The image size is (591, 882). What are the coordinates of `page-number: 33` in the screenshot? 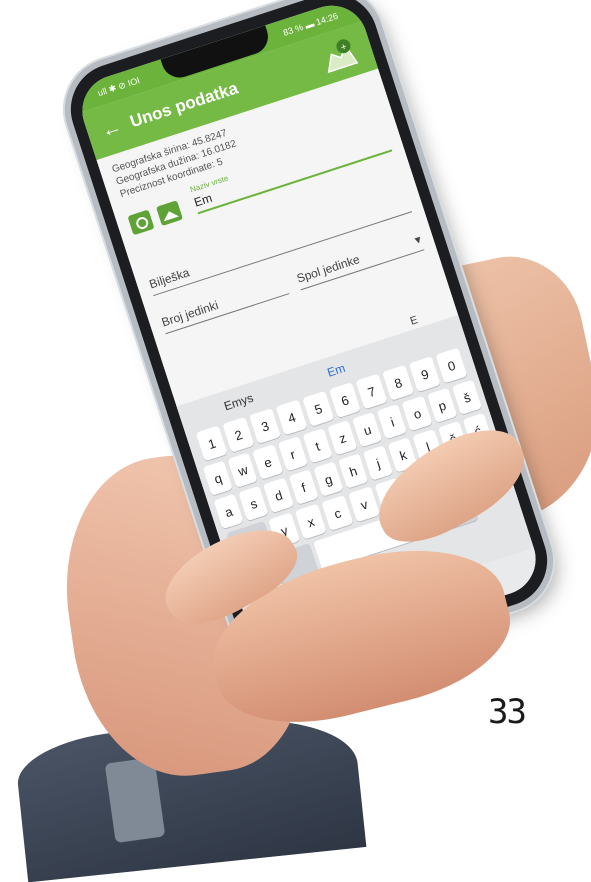 It's located at (507, 712).